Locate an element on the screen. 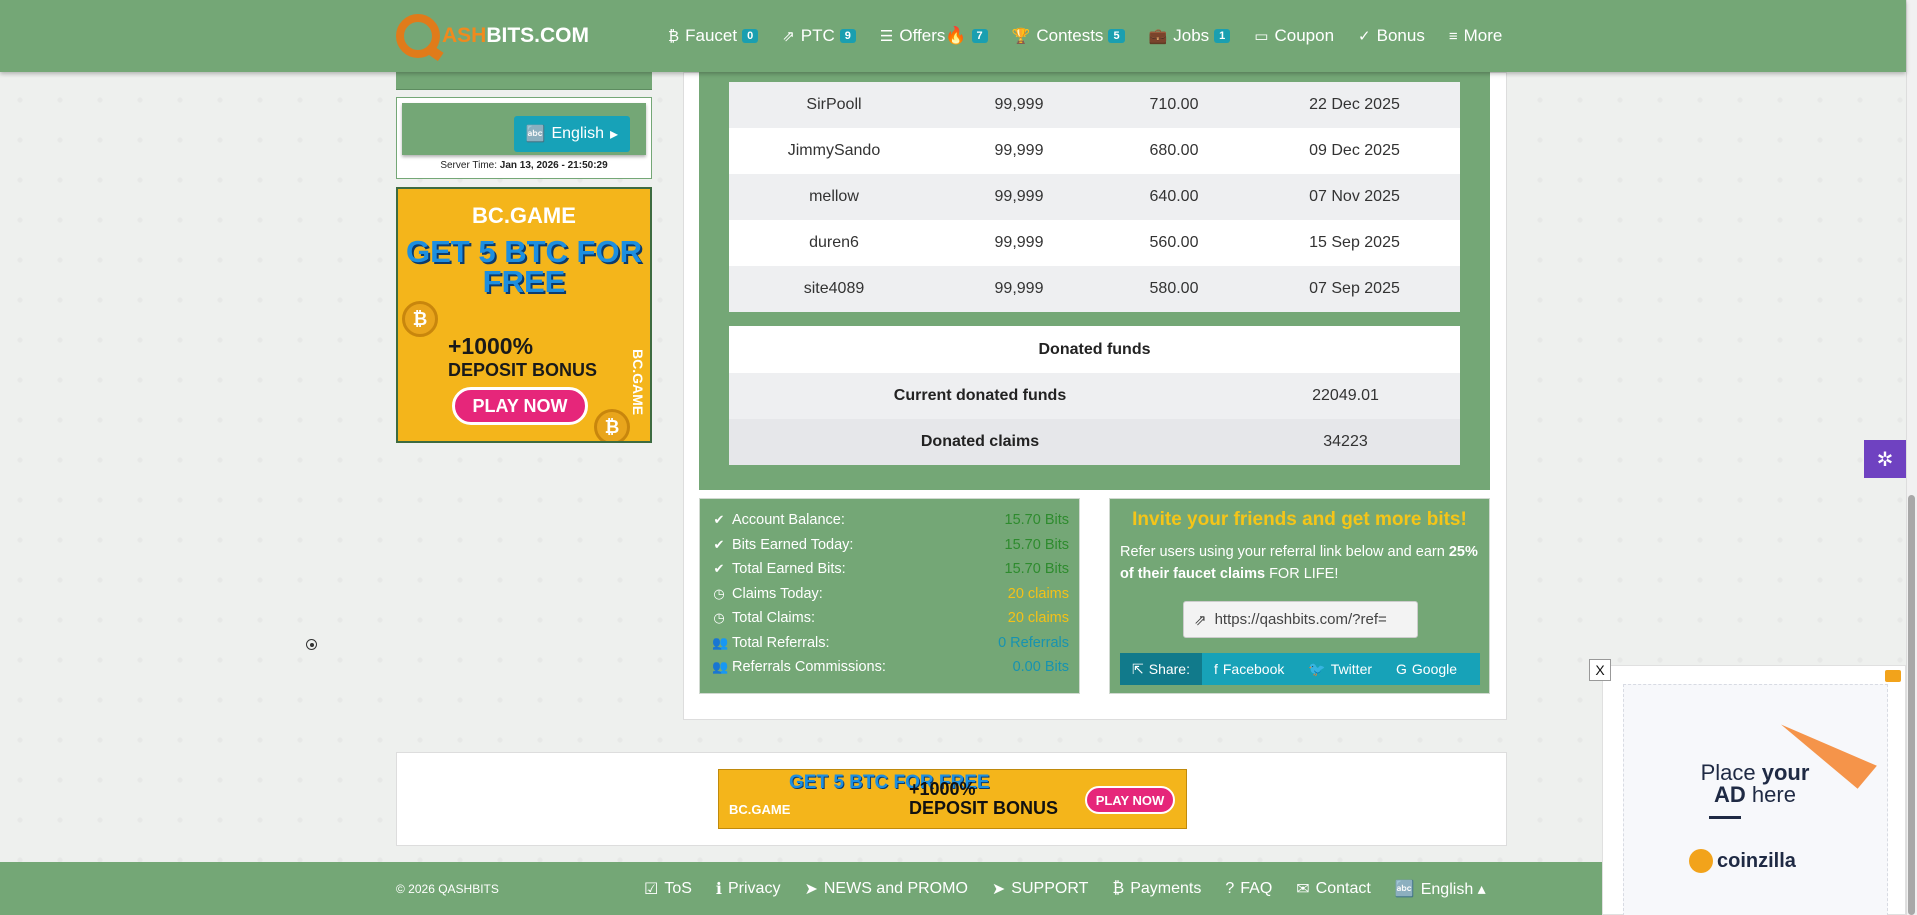  footer-link-label: Payments is located at coordinates (1166, 888).